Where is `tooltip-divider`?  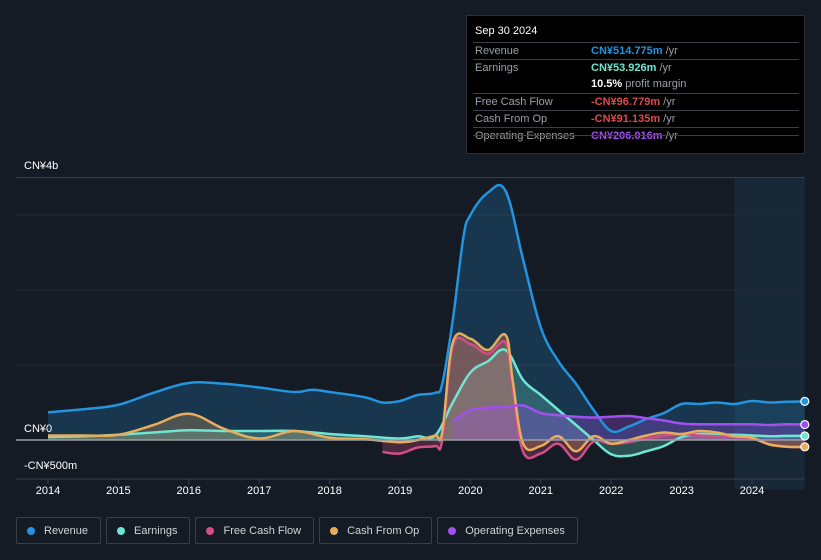 tooltip-divider is located at coordinates (636, 135).